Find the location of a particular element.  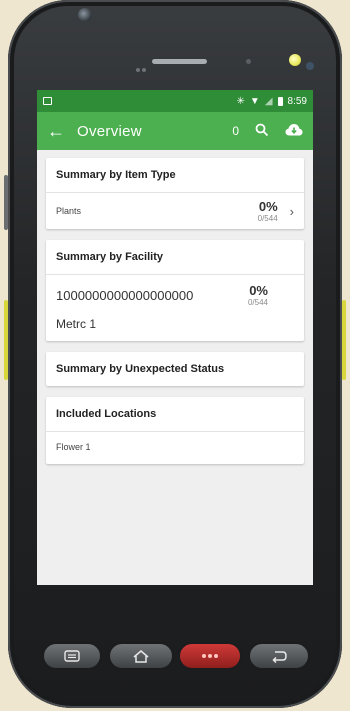

item-type-stat: 0% 0/544 is located at coordinates (268, 211).